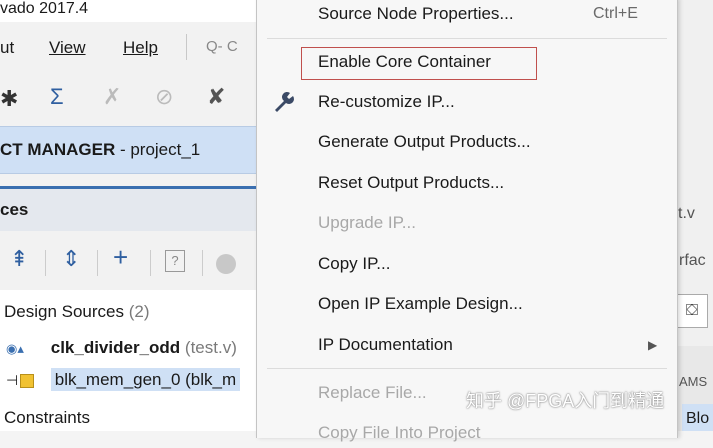 This screenshot has width=713, height=448. I want to click on sigma-icon: Σ, so click(57, 97).